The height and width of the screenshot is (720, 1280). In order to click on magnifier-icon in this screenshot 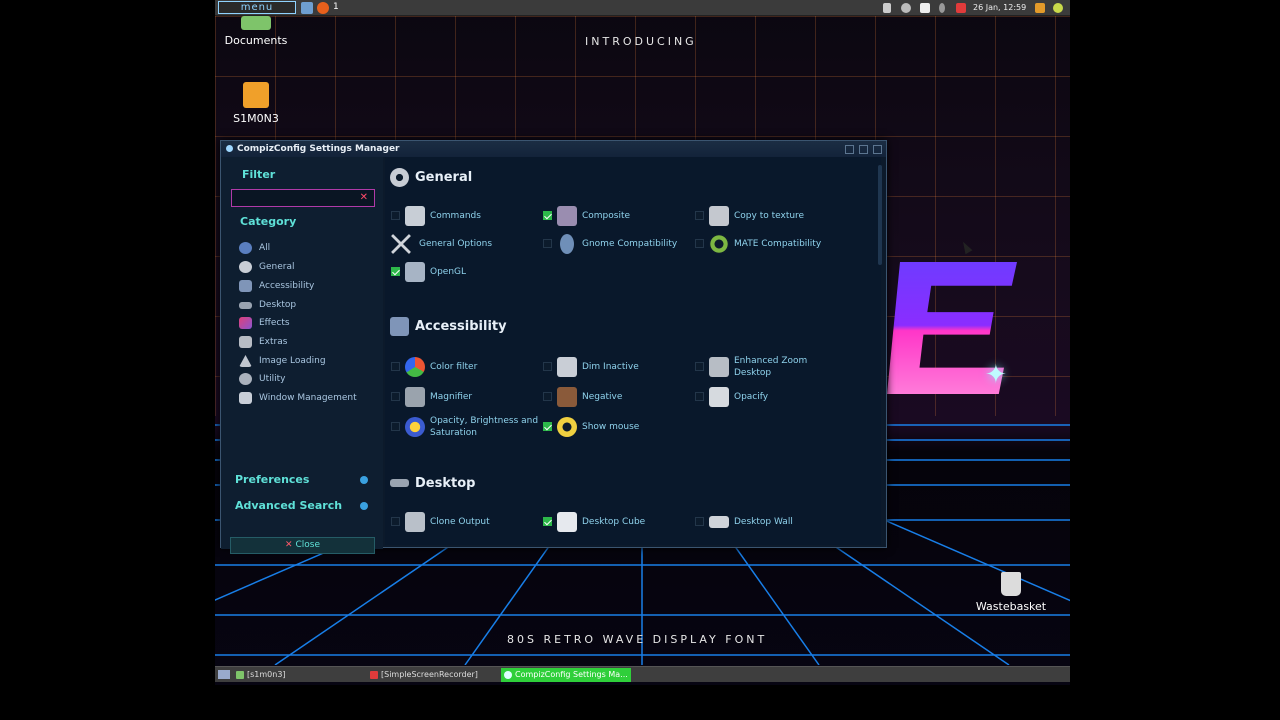, I will do `click(415, 397)`.